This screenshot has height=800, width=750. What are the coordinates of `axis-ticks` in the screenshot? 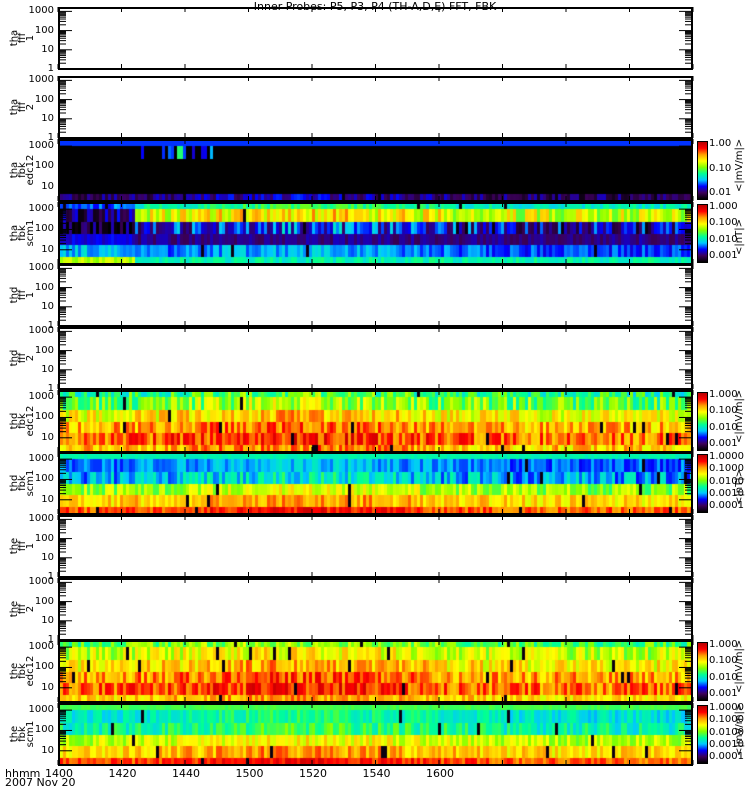 It's located at (375, 734).